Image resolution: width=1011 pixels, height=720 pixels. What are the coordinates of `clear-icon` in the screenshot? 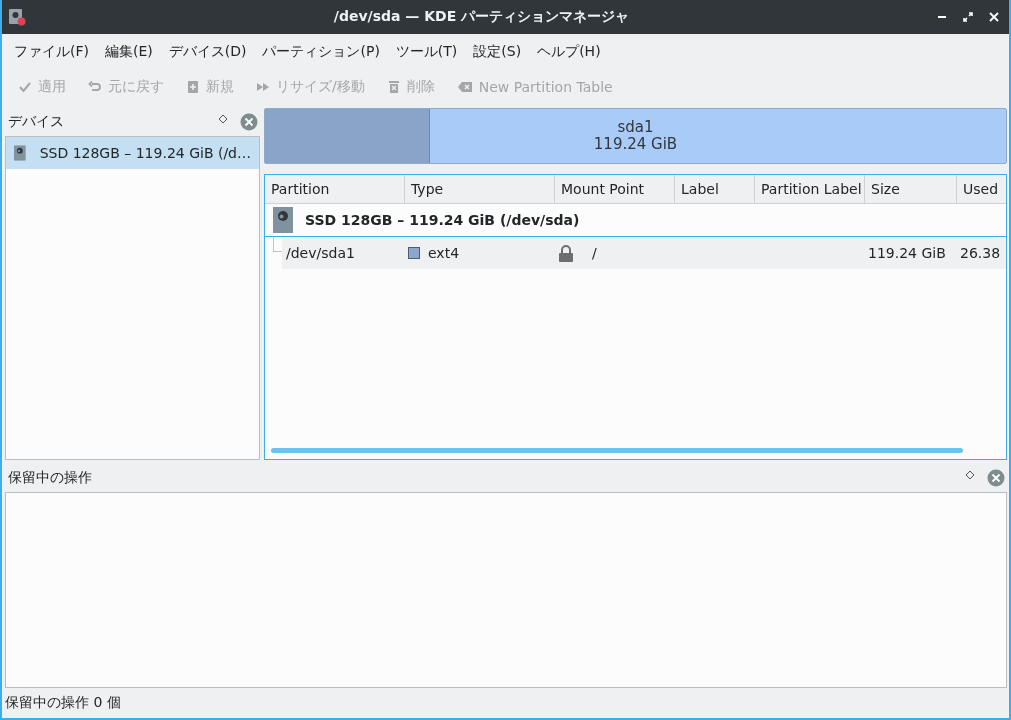 It's located at (464, 87).